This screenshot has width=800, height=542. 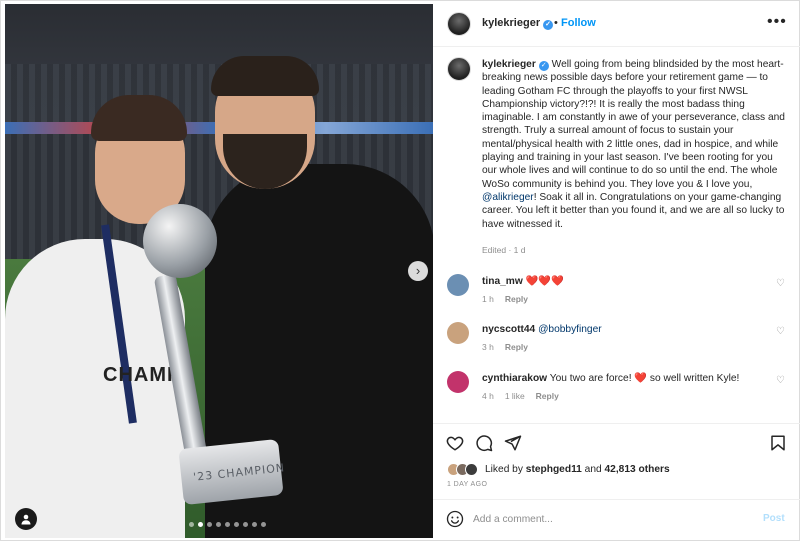 What do you see at coordinates (592, 378) in the screenshot?
I see `comment-text: You two are force!` at bounding box center [592, 378].